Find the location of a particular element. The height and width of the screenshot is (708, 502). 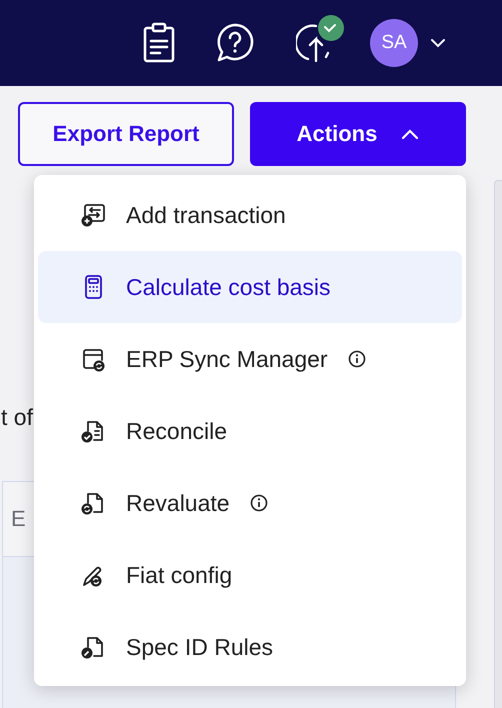

document-sync-icon is located at coordinates (93, 503).